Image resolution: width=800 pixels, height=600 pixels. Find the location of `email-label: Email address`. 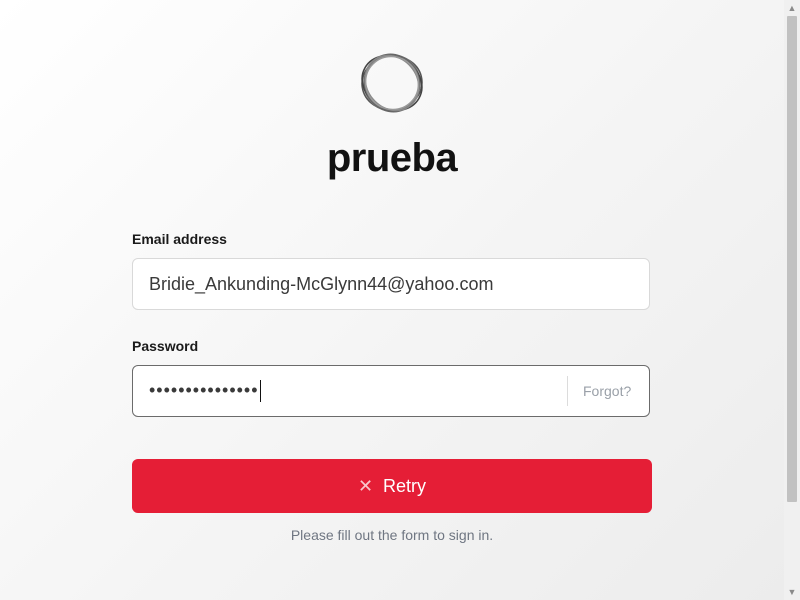

email-label: Email address is located at coordinates (179, 239).